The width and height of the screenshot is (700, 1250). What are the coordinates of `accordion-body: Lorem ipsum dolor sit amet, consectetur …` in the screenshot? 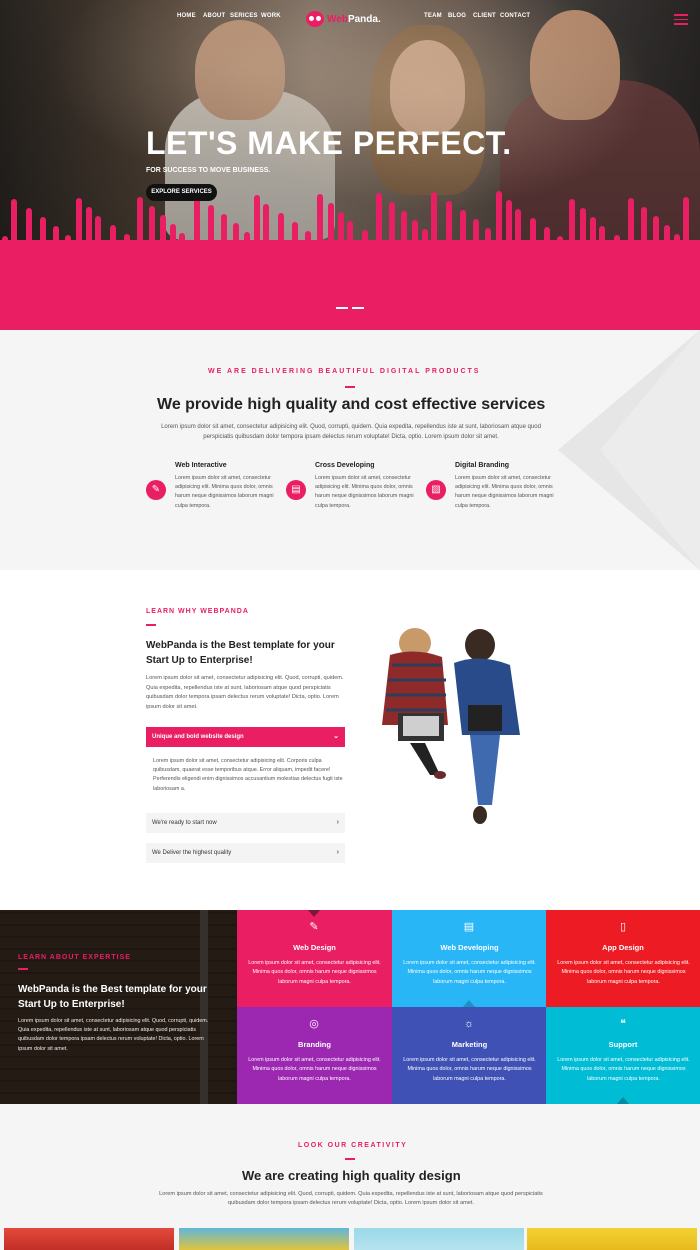 It's located at (248, 775).